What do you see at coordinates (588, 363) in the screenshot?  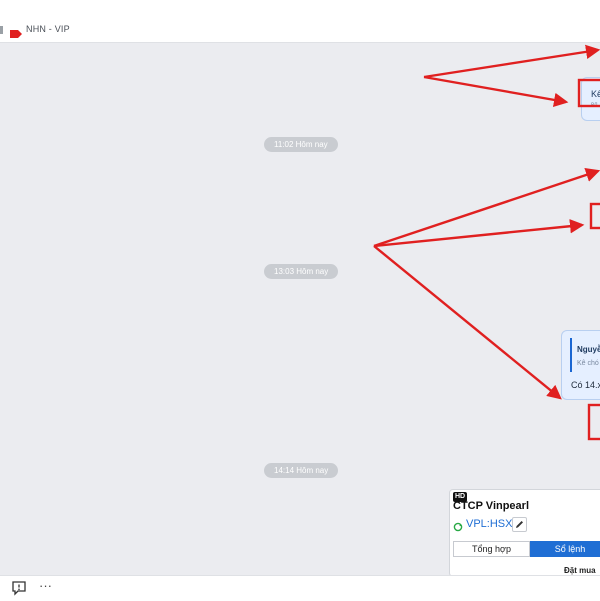 I see `quote-text: Kê chó` at bounding box center [588, 363].